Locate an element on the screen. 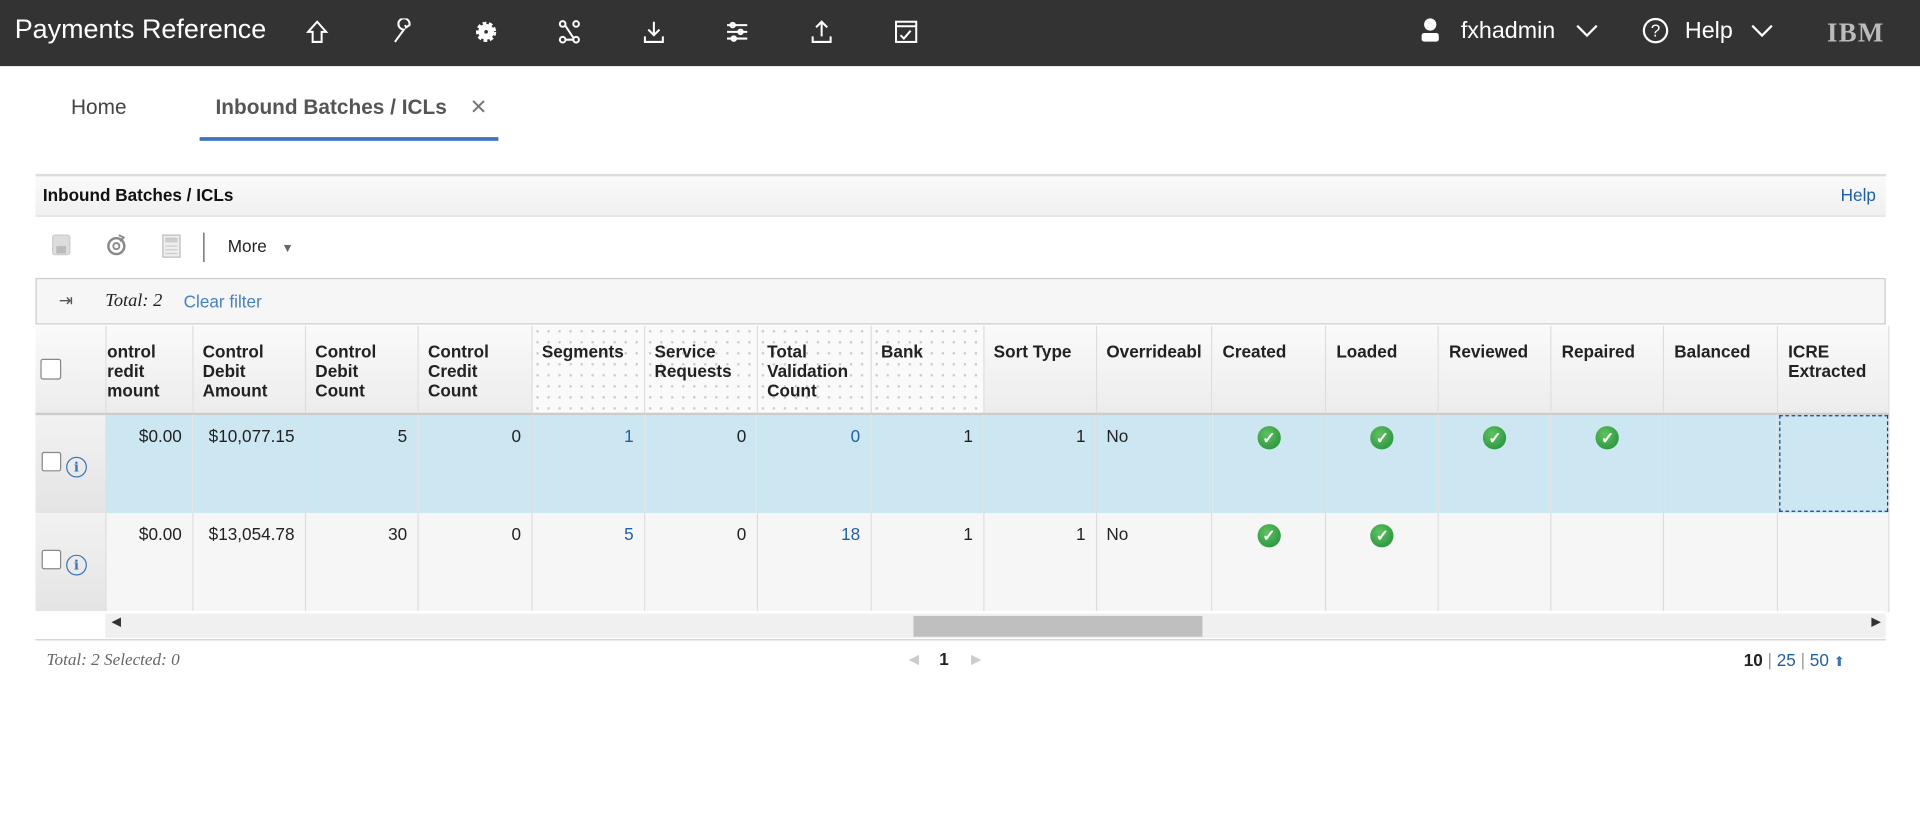  home-icon is located at coordinates (316, 31).